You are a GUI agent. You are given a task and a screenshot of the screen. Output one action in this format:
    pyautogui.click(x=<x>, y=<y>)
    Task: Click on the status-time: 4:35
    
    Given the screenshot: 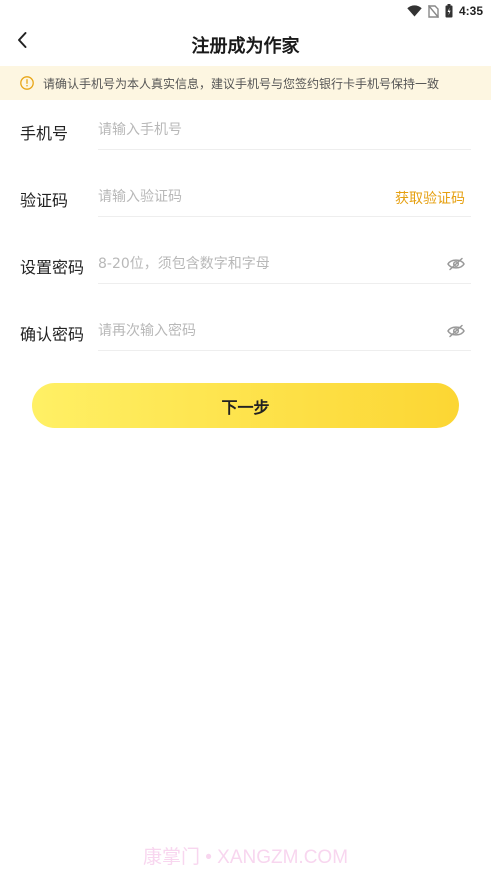 What is the action you would take?
    pyautogui.click(x=470, y=11)
    